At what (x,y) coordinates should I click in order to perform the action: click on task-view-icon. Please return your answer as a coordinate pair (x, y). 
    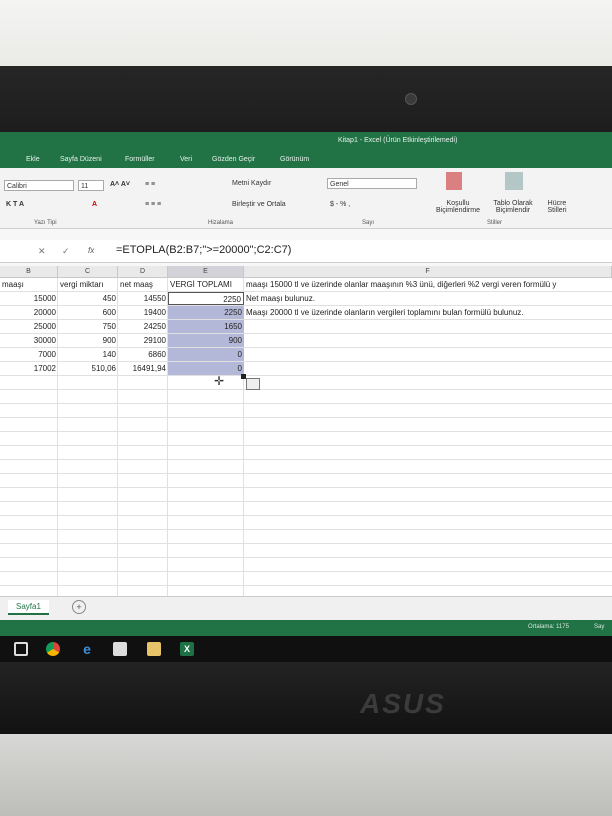
    Looking at the image, I should click on (21, 649).